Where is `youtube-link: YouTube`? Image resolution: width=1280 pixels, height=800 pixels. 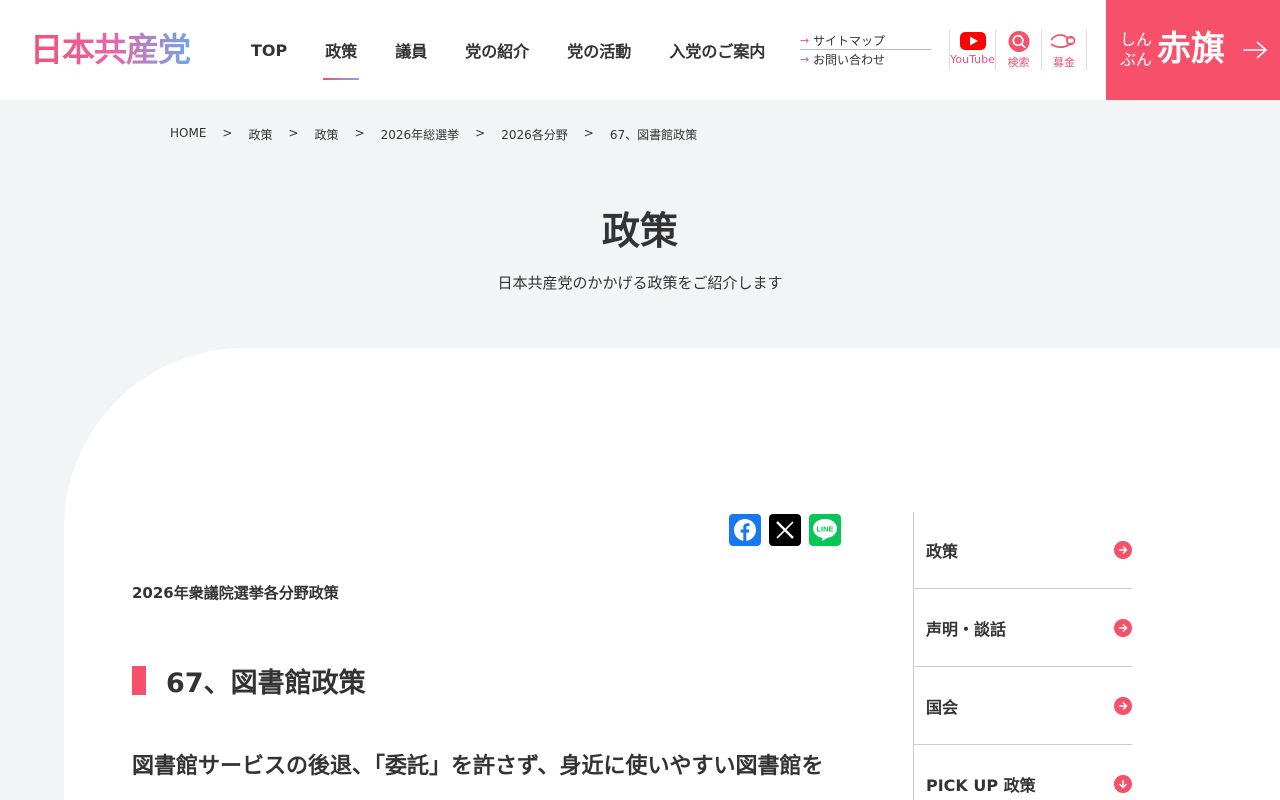 youtube-link: YouTube is located at coordinates (972, 50).